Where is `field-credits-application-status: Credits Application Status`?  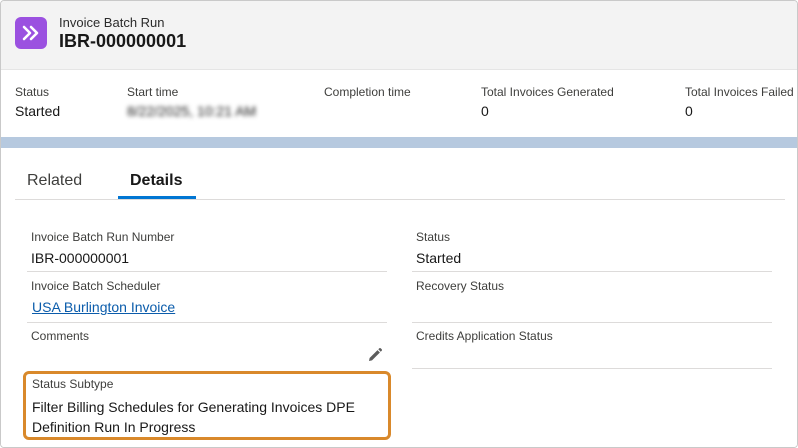
field-credits-application-status: Credits Application Status is located at coordinates (484, 339).